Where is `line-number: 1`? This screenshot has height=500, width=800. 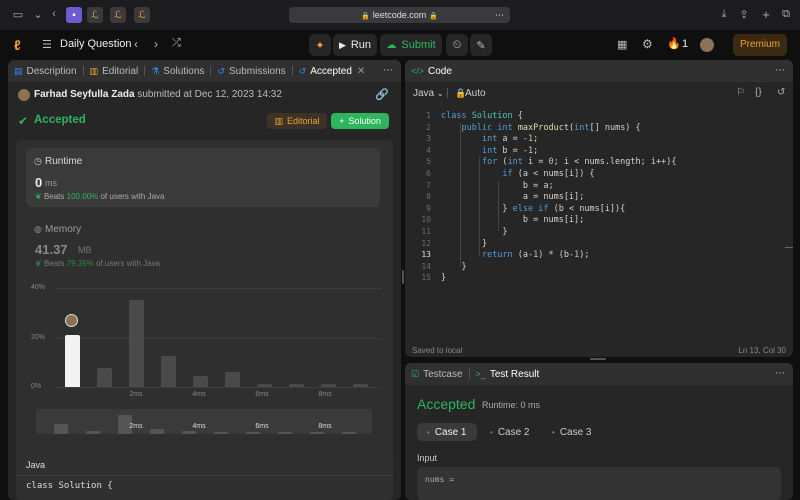 line-number: 1 is located at coordinates (428, 115).